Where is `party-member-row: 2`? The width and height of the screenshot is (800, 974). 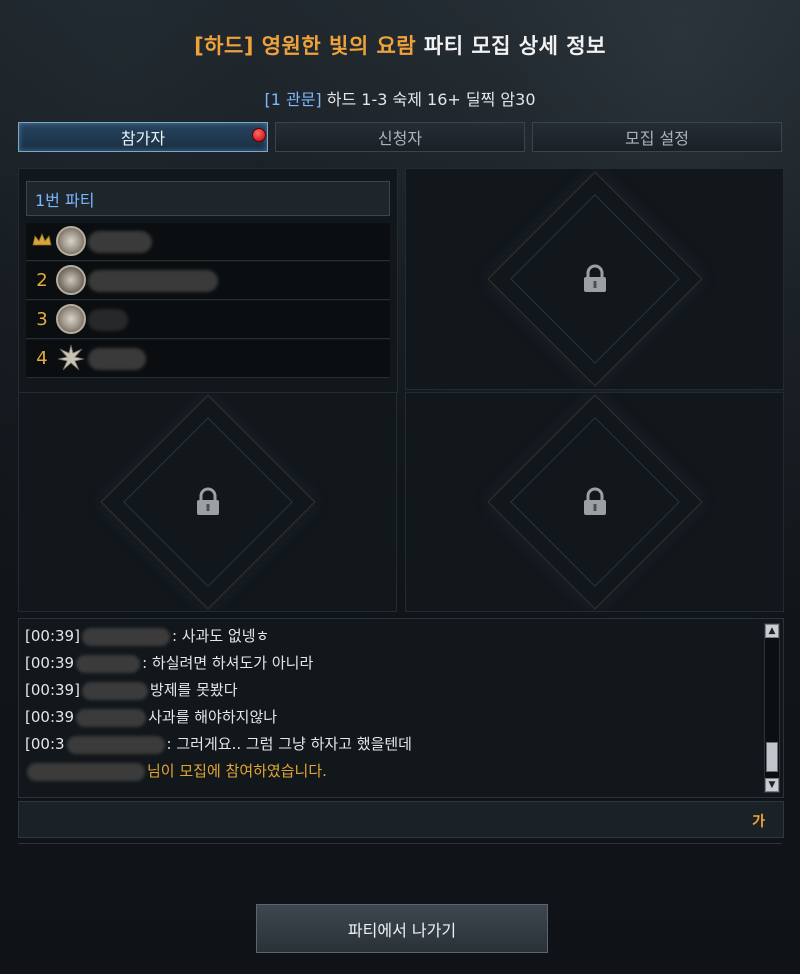 party-member-row: 2 is located at coordinates (208, 281).